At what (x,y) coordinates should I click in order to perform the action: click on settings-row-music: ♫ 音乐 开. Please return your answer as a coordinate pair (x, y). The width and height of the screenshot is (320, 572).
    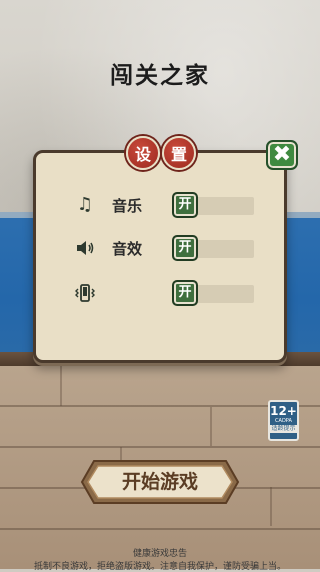
    Looking at the image, I should click on (169, 205).